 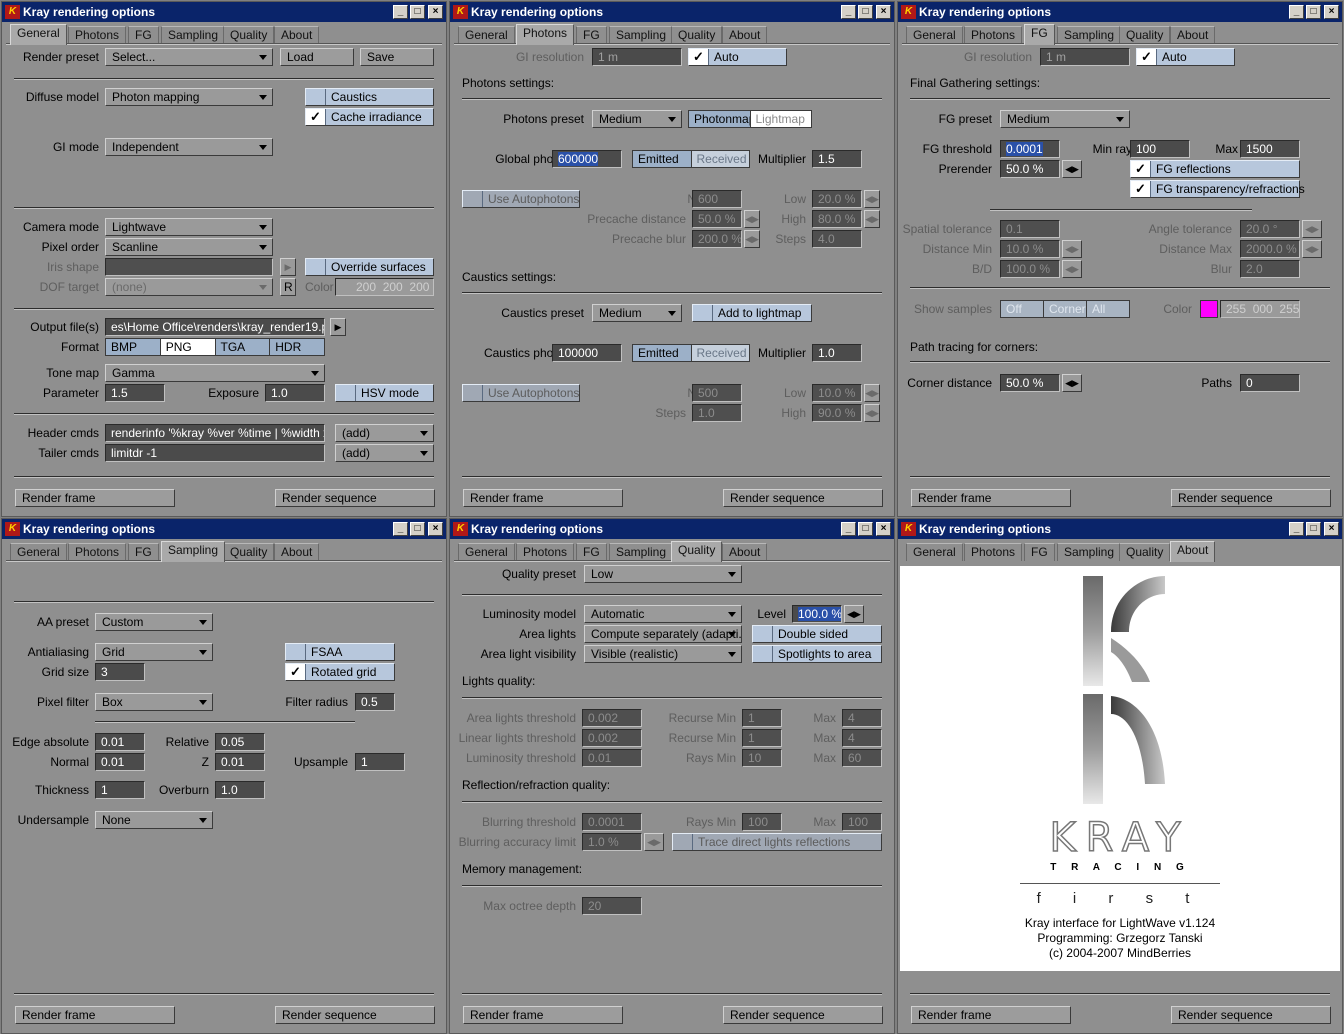 What do you see at coordinates (587, 353) in the screenshot?
I see `caustics-photons-field: 100000` at bounding box center [587, 353].